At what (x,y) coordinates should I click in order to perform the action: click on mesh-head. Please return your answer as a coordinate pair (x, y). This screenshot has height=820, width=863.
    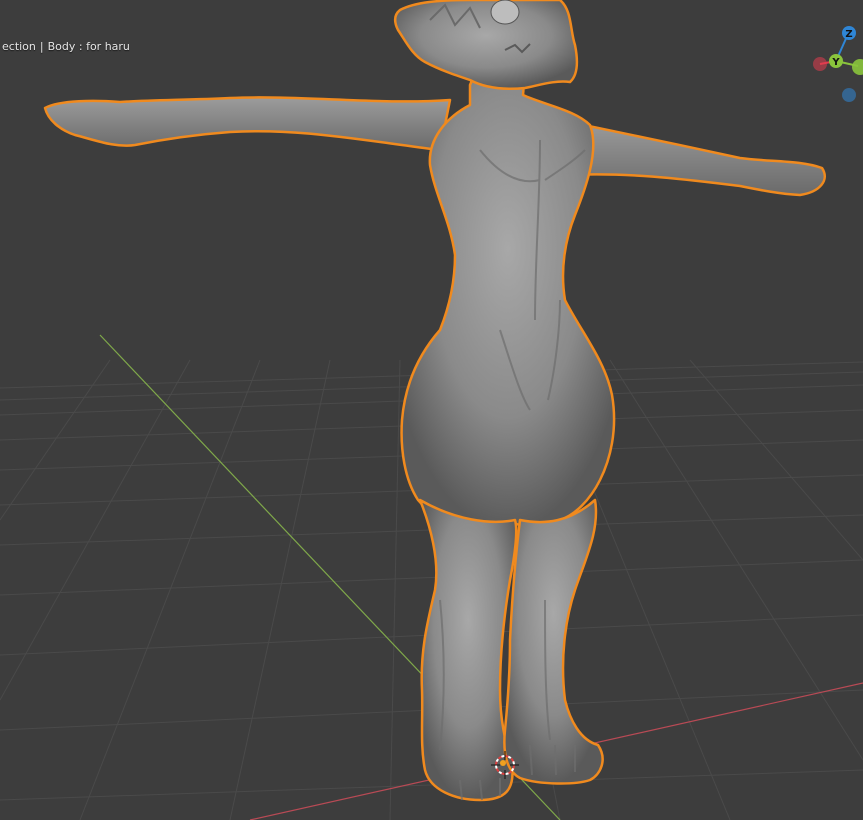
    Looking at the image, I should click on (486, 45).